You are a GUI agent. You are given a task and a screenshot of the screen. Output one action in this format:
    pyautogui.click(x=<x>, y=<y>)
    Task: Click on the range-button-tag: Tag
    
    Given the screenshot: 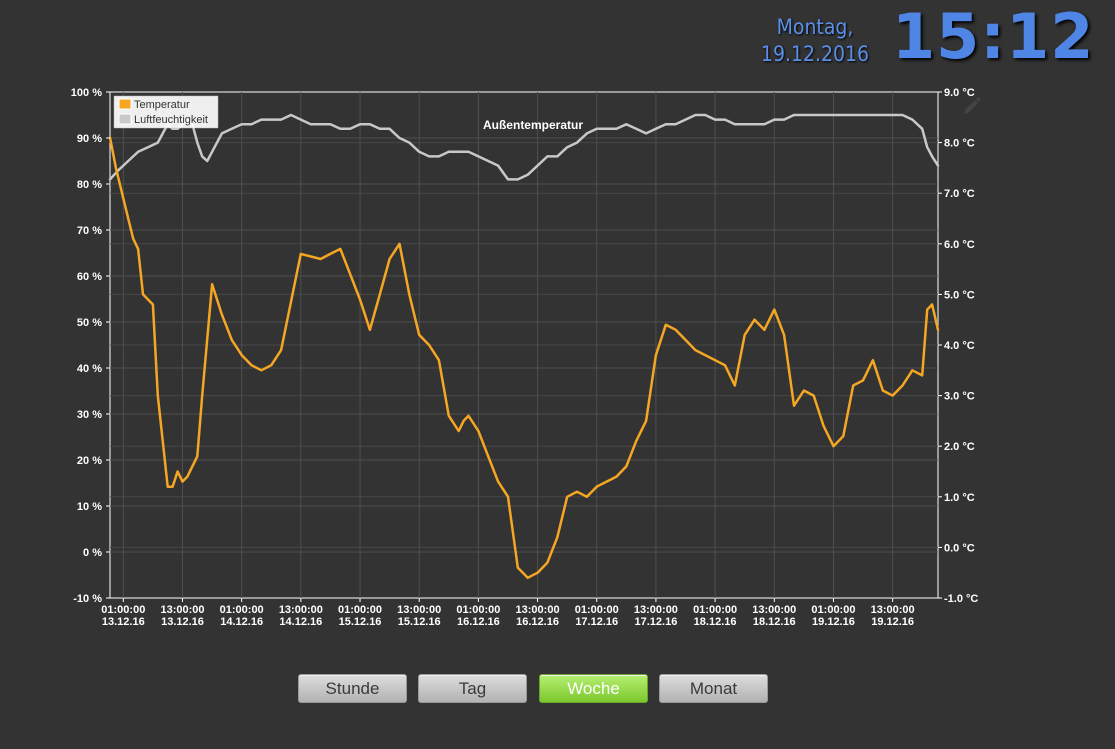 What is the action you would take?
    pyautogui.click(x=472, y=688)
    